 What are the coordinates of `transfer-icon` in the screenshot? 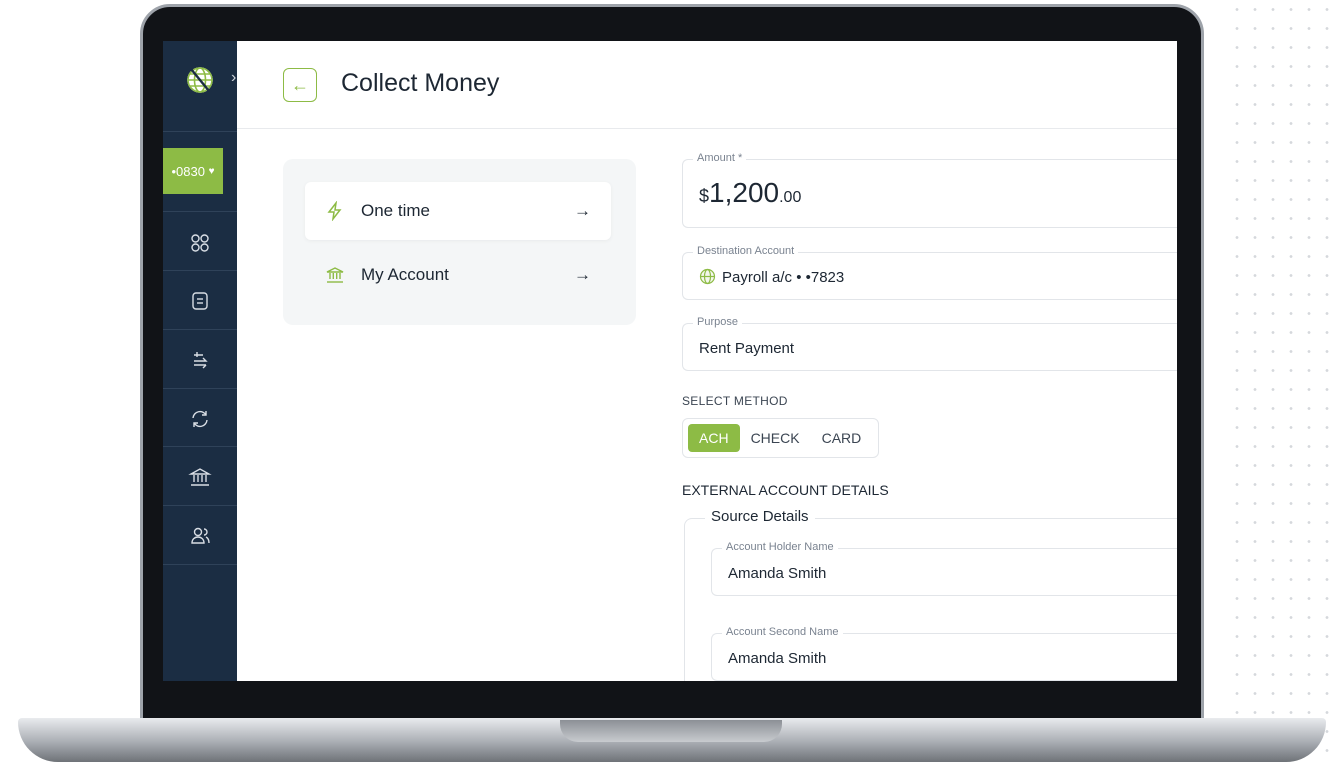 It's located at (200, 360).